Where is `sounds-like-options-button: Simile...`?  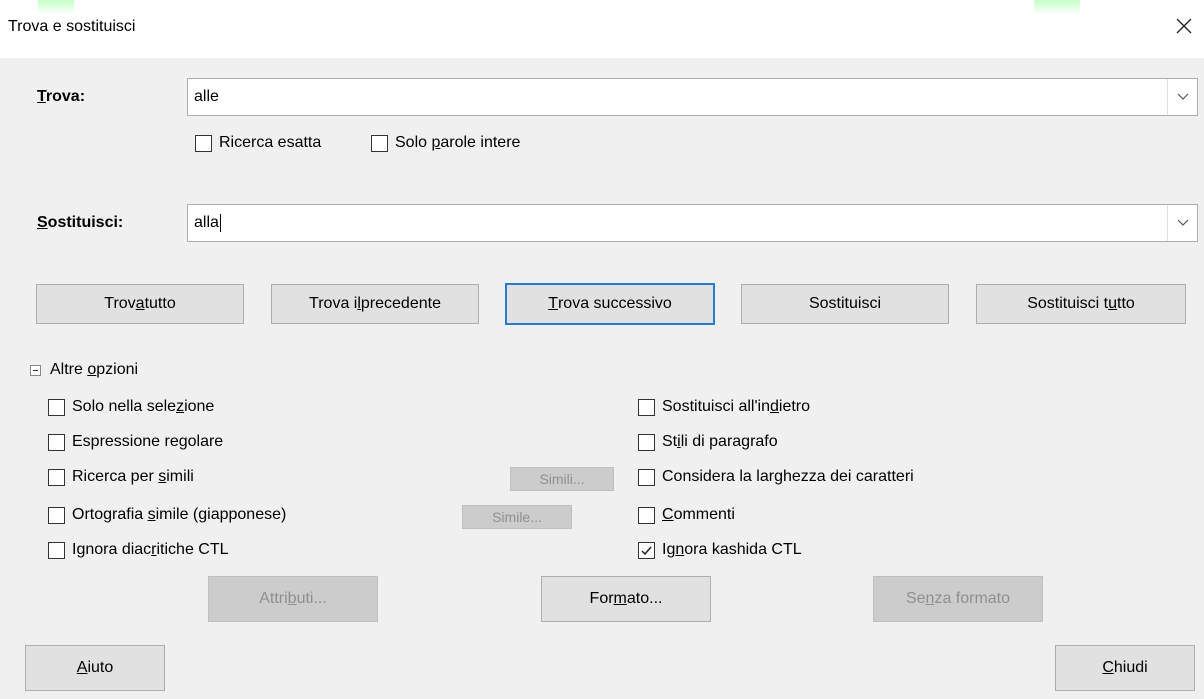 sounds-like-options-button: Simile... is located at coordinates (517, 517).